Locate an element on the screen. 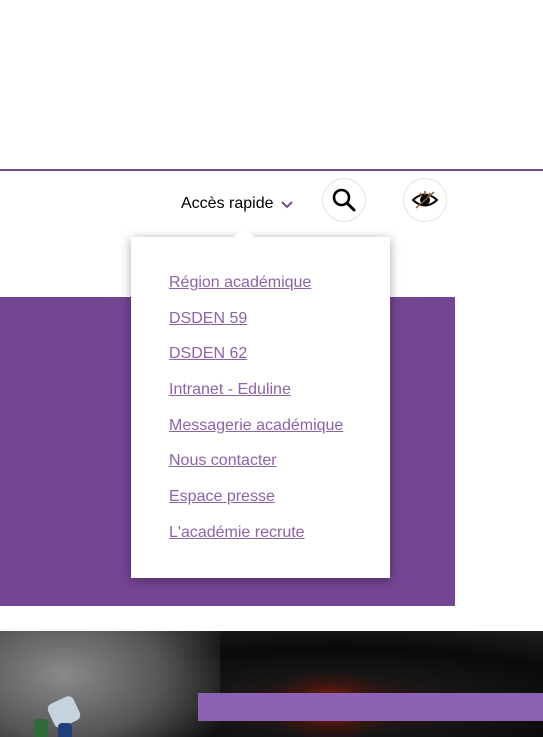 The height and width of the screenshot is (737, 543). list-item: Nous contacter is located at coordinates (256, 469).